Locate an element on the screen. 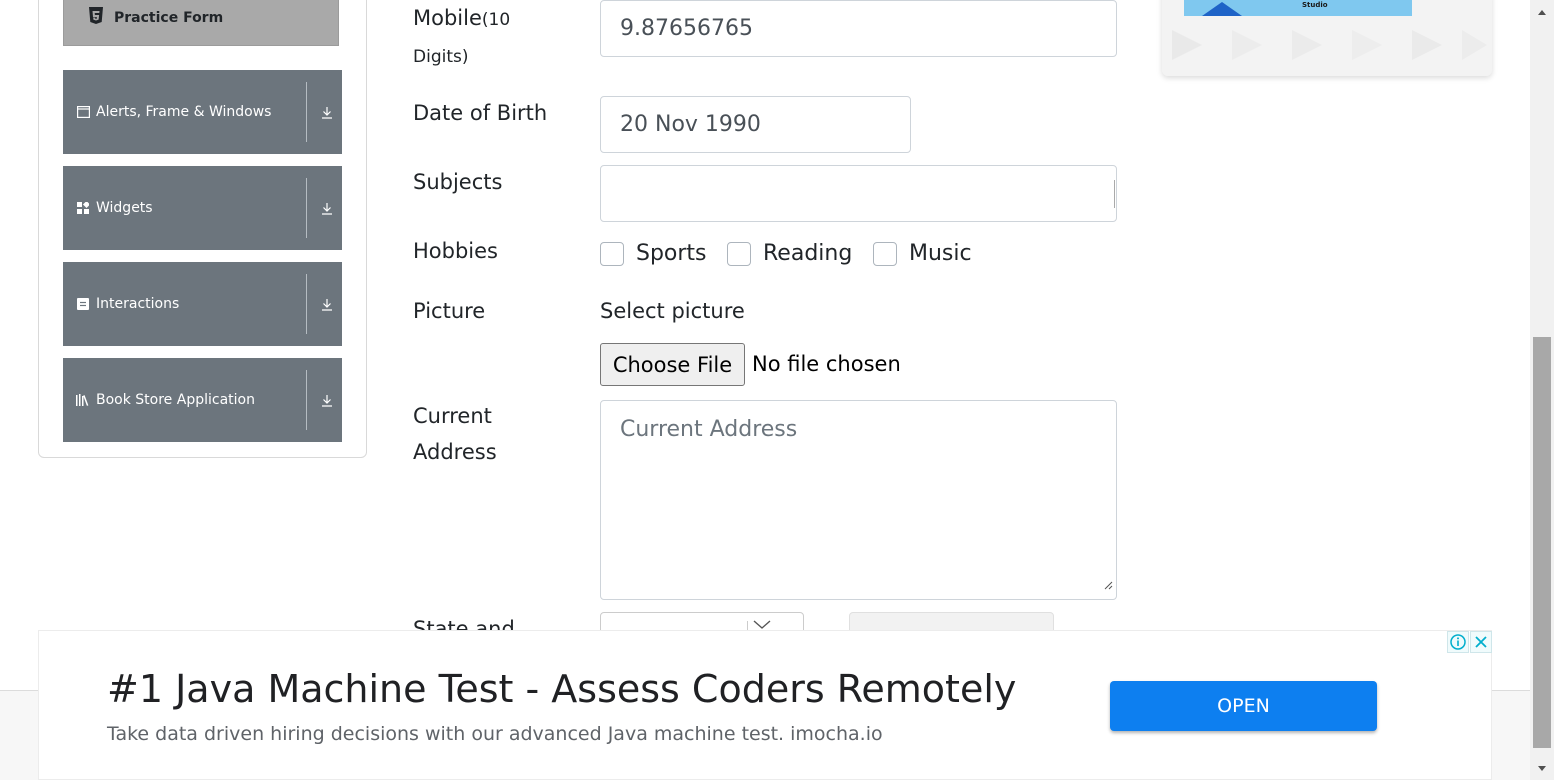 The image size is (1554, 780). address-label-line2: Address is located at coordinates (455, 452).